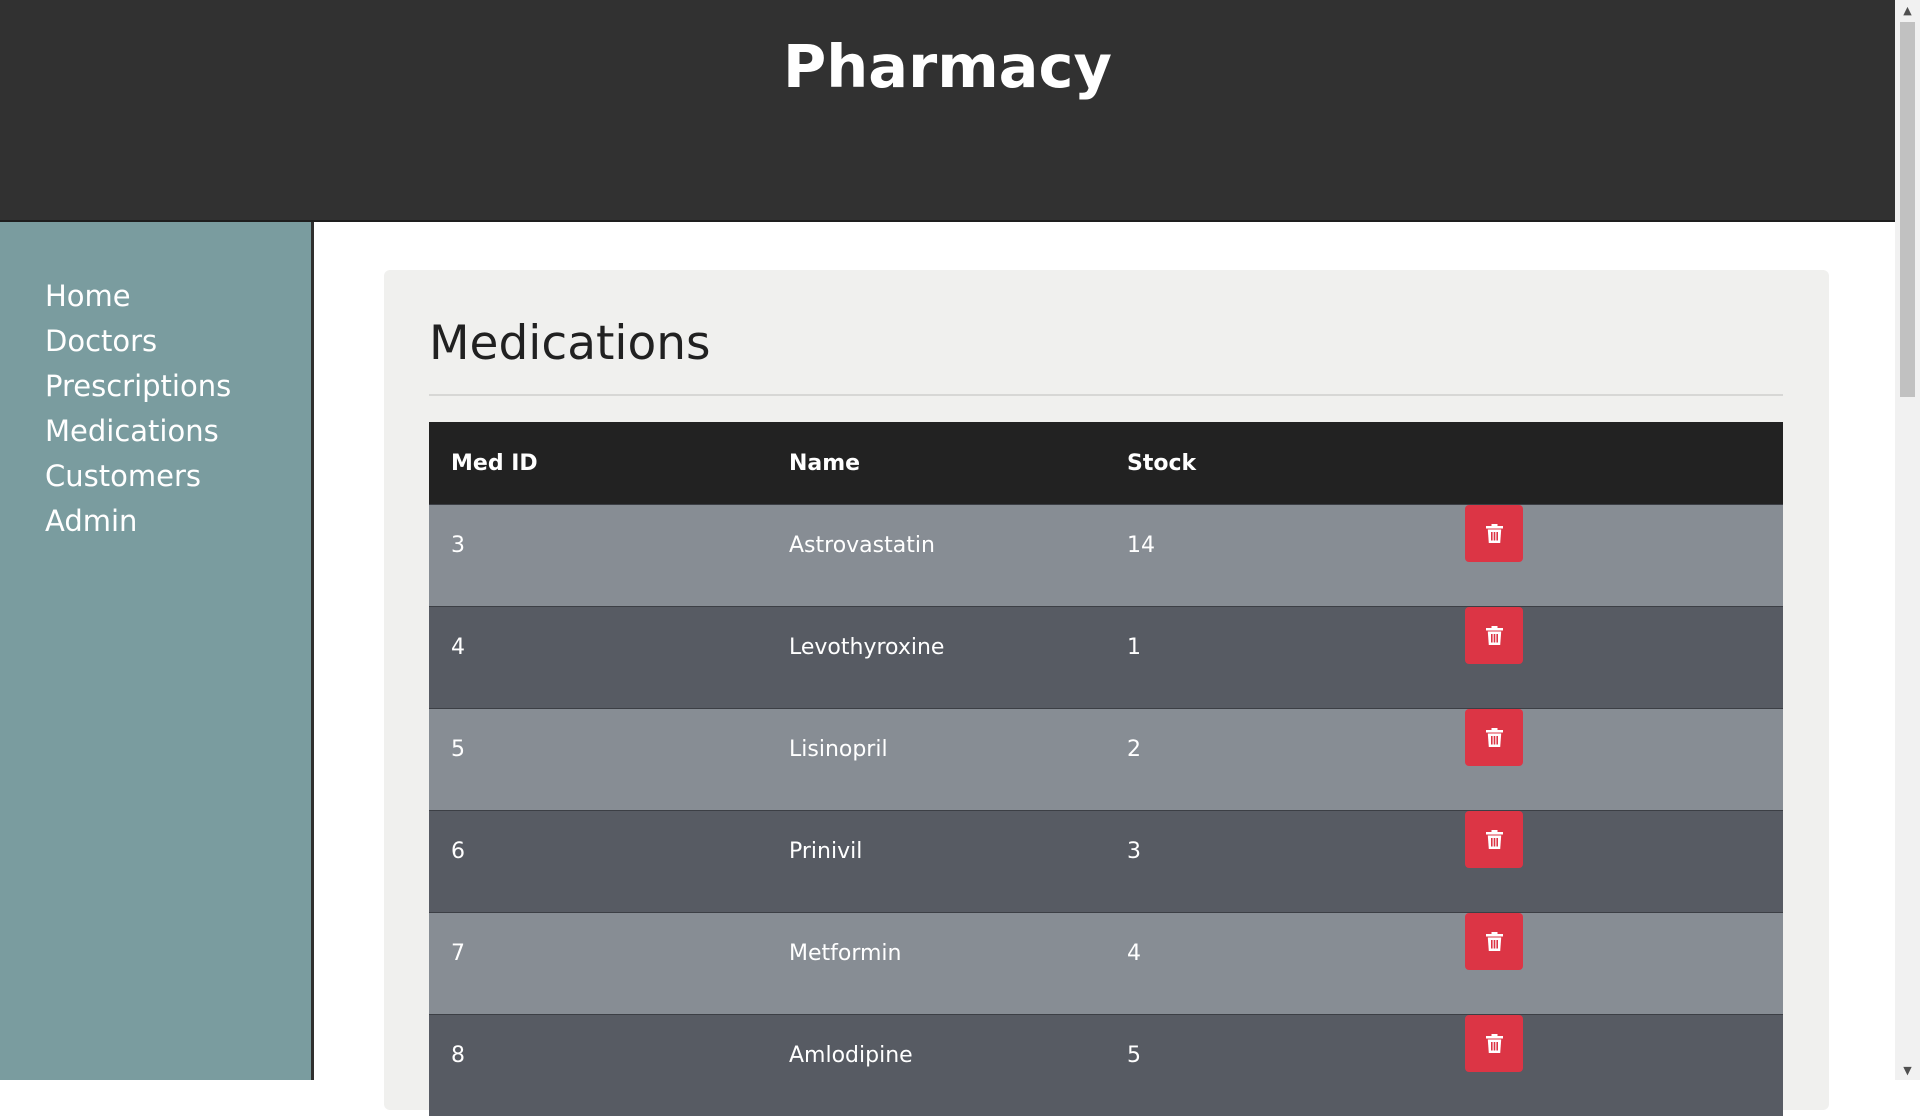 The image size is (1920, 1116). Describe the element at coordinates (598, 964) in the screenshot. I see `cell-med-id: 7` at that location.